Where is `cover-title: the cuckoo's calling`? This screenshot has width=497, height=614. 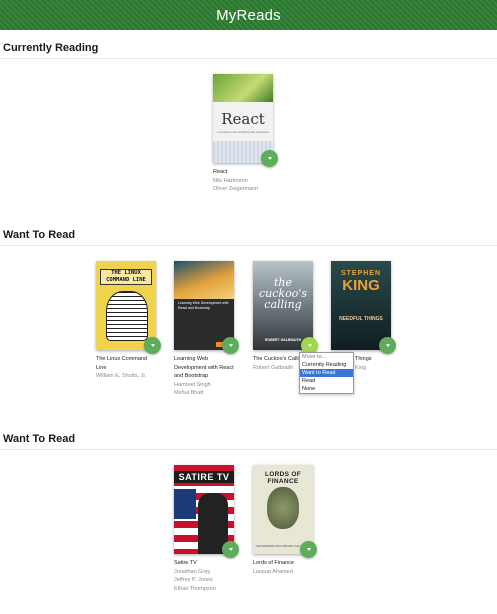 cover-title: the cuckoo's calling is located at coordinates (283, 293).